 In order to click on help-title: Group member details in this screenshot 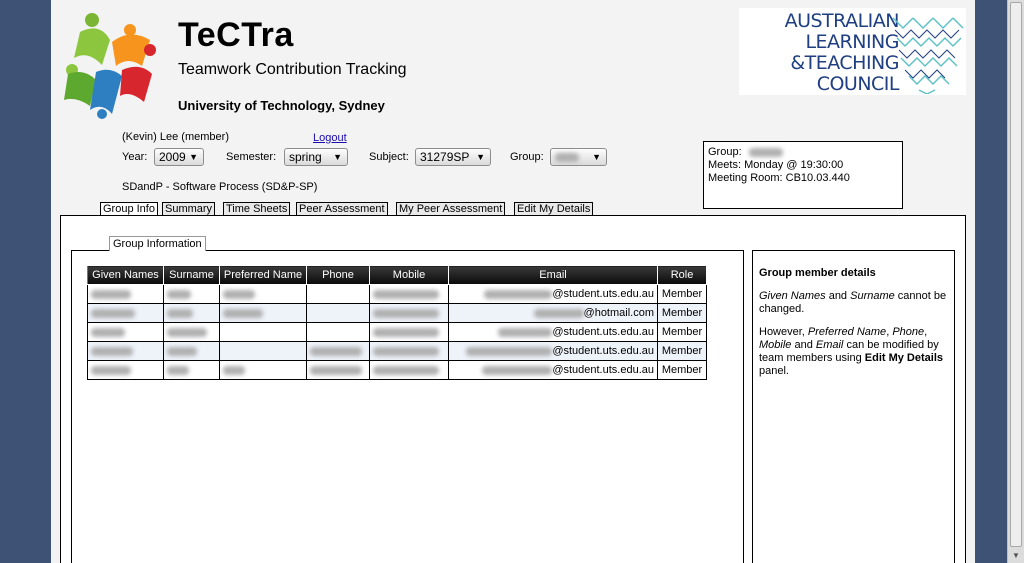, I will do `click(817, 273)`.